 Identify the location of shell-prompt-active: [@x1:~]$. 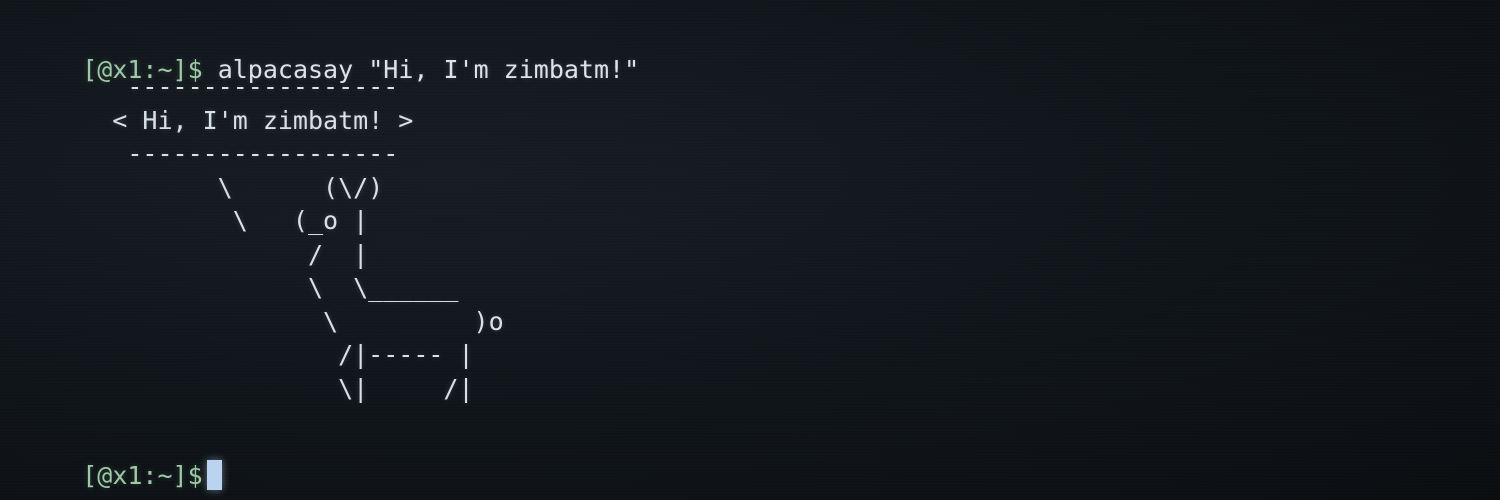
(142, 475).